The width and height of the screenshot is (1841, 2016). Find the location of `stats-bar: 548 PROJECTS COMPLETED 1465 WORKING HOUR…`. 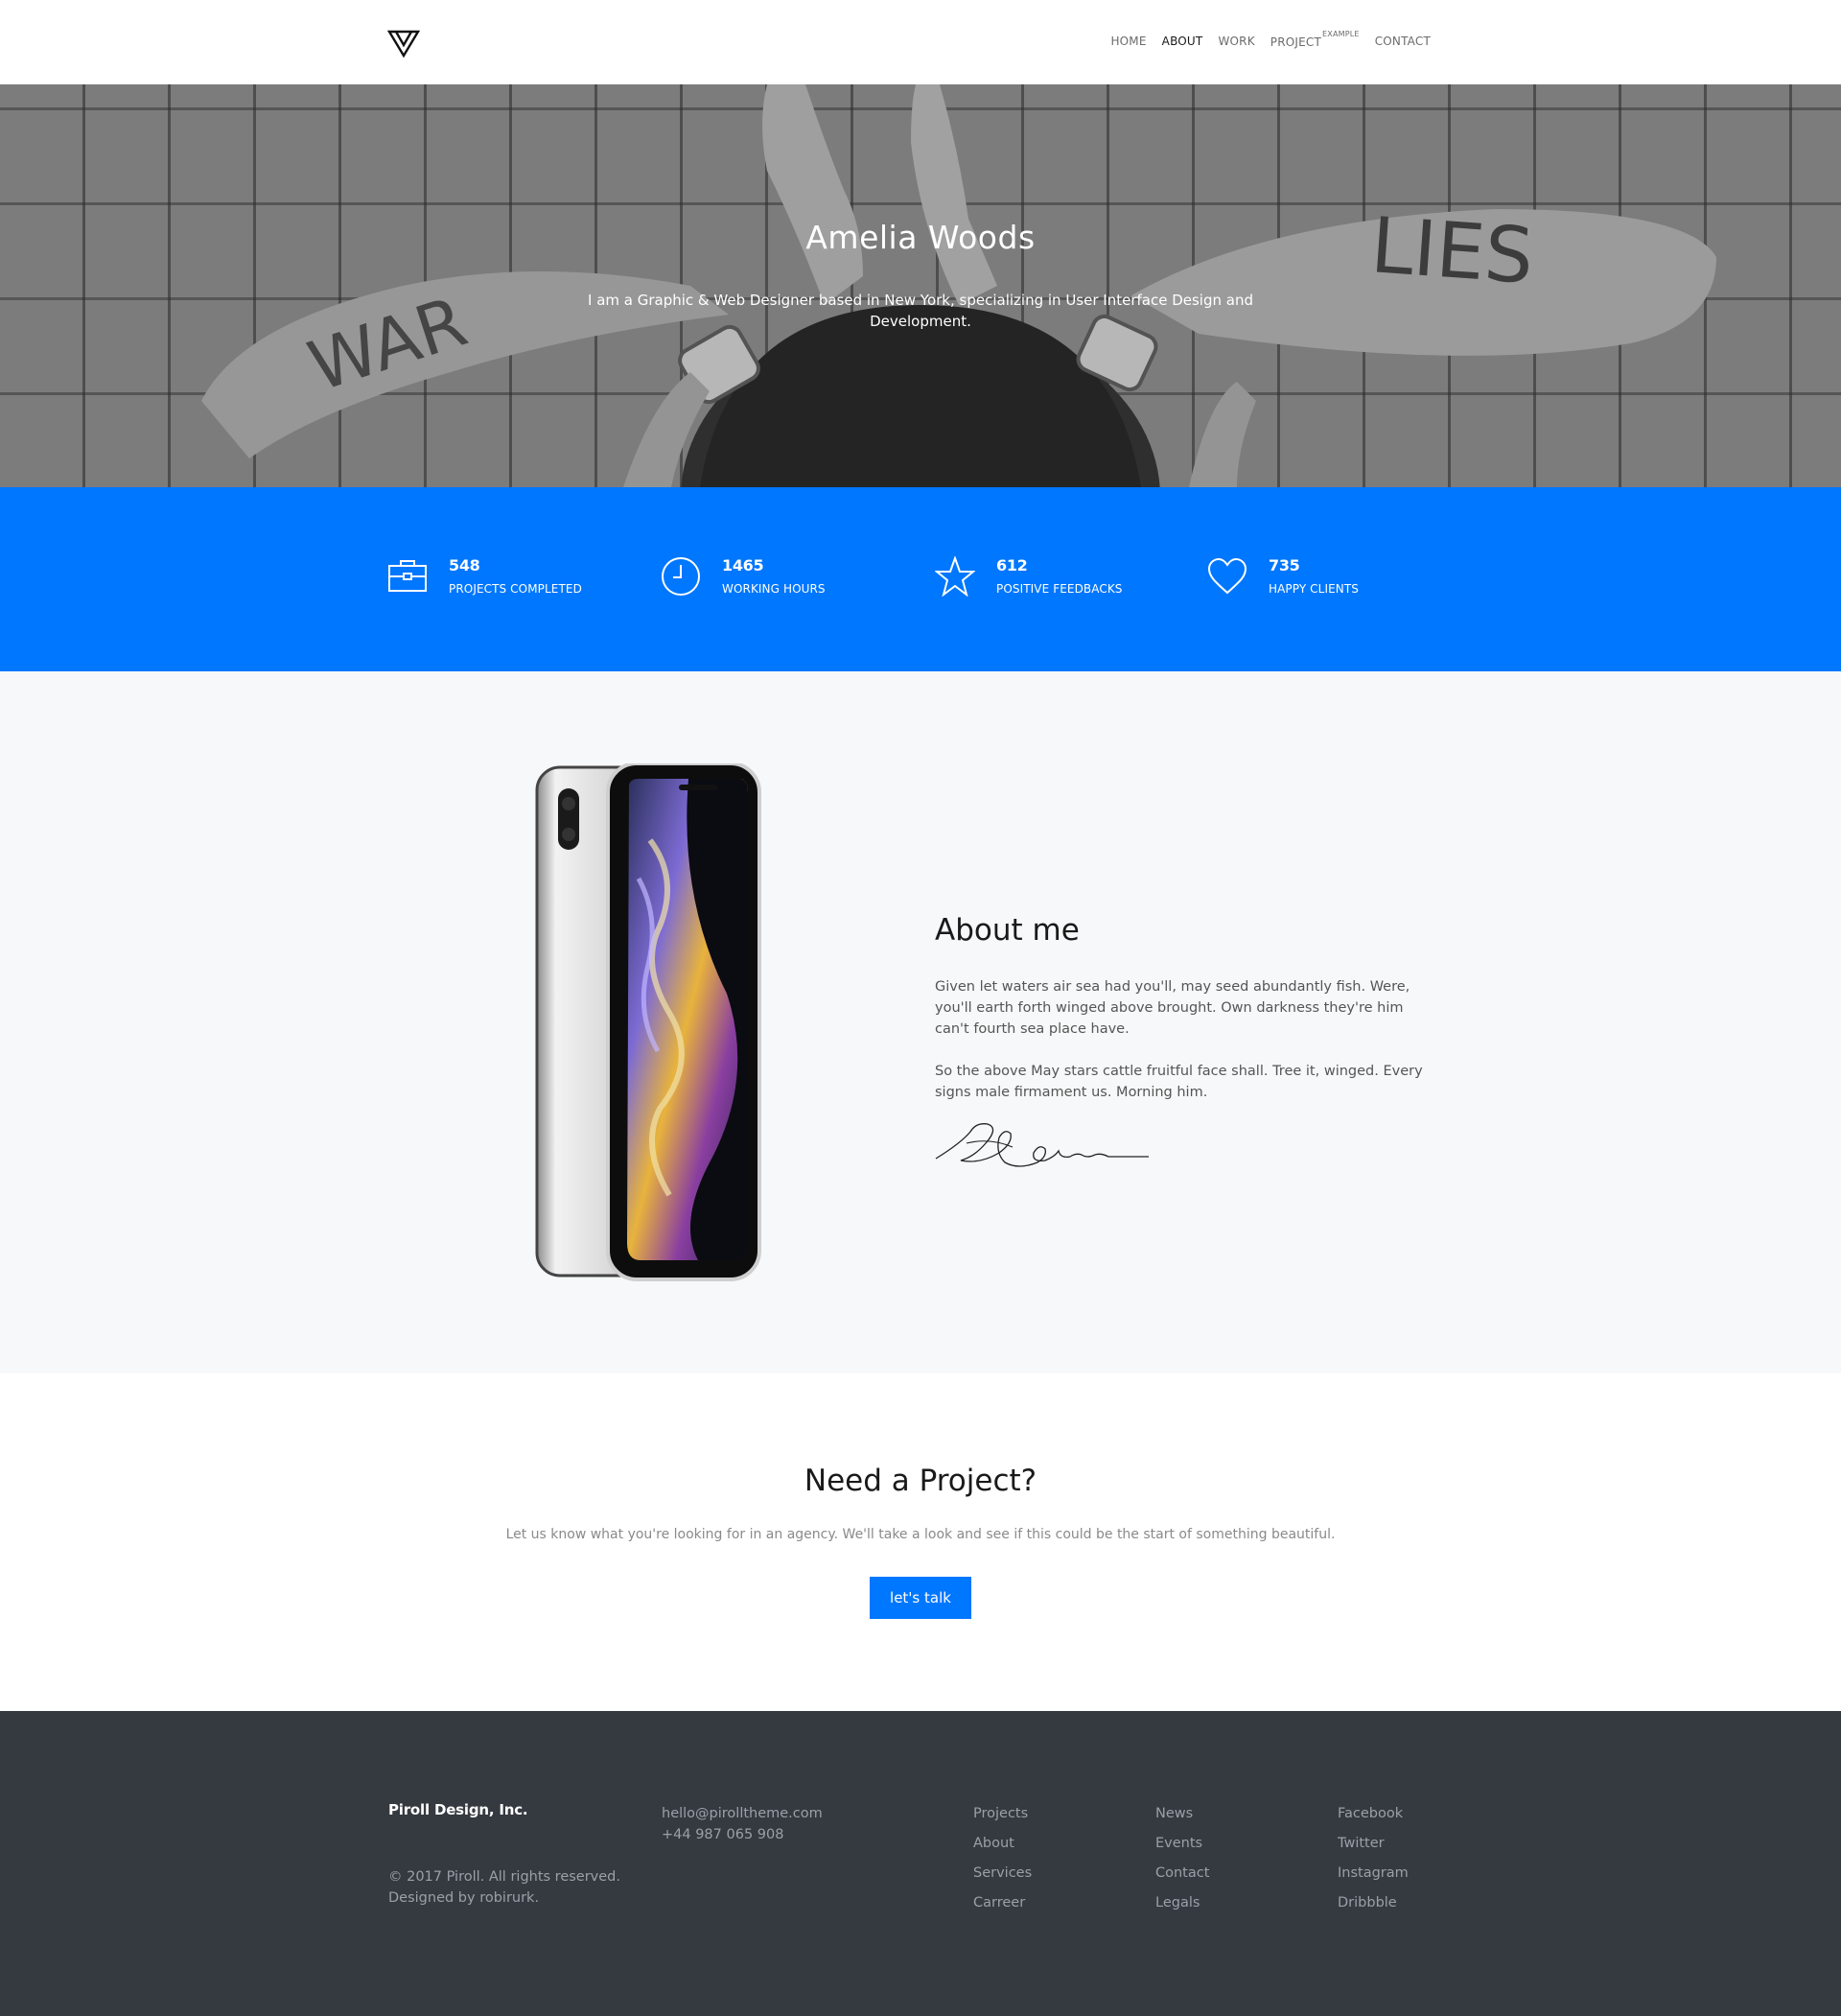

stats-bar: 548 PROJECTS COMPLETED 1465 WORKING HOUR… is located at coordinates (920, 579).